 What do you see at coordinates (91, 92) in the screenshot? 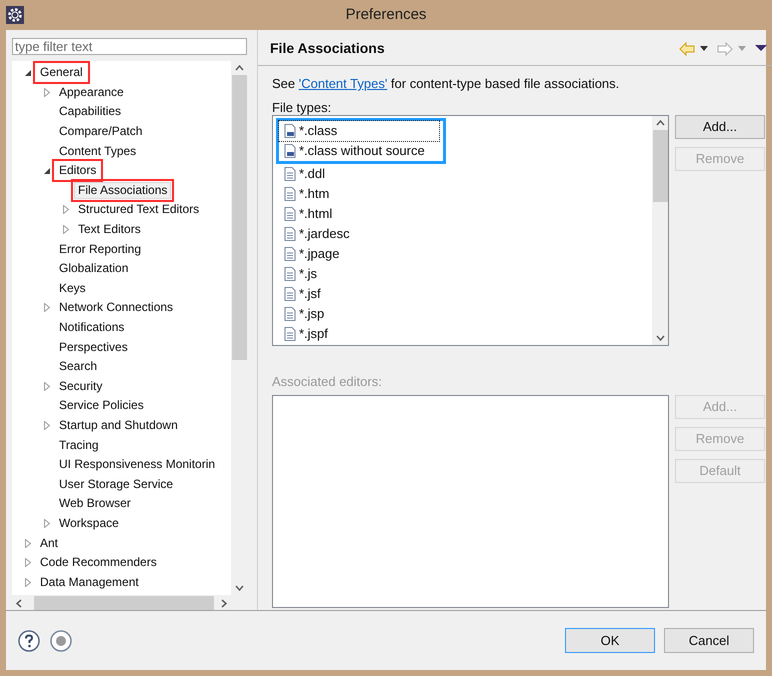
I see `tree-item: Appearance` at bounding box center [91, 92].